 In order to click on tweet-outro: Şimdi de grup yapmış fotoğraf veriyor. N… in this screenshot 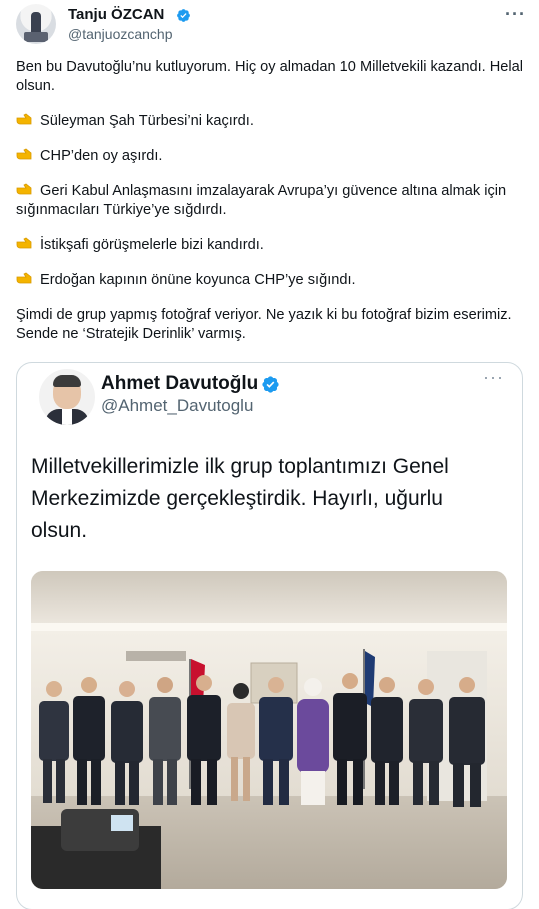, I will do `click(264, 324)`.